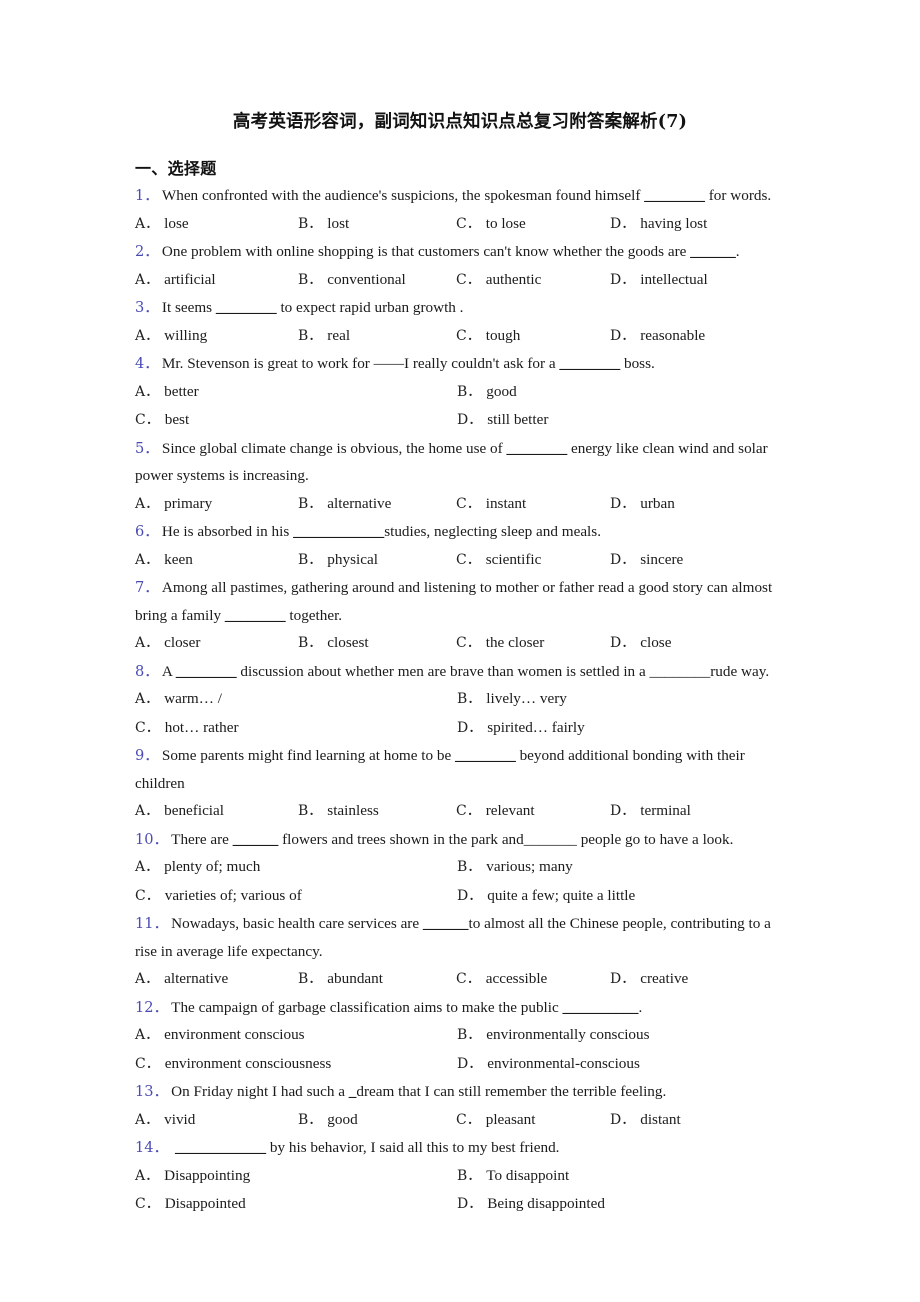 The height and width of the screenshot is (1302, 920). Describe the element at coordinates (216, 1120) in the screenshot. I see `option-choice: A． vivid` at that location.